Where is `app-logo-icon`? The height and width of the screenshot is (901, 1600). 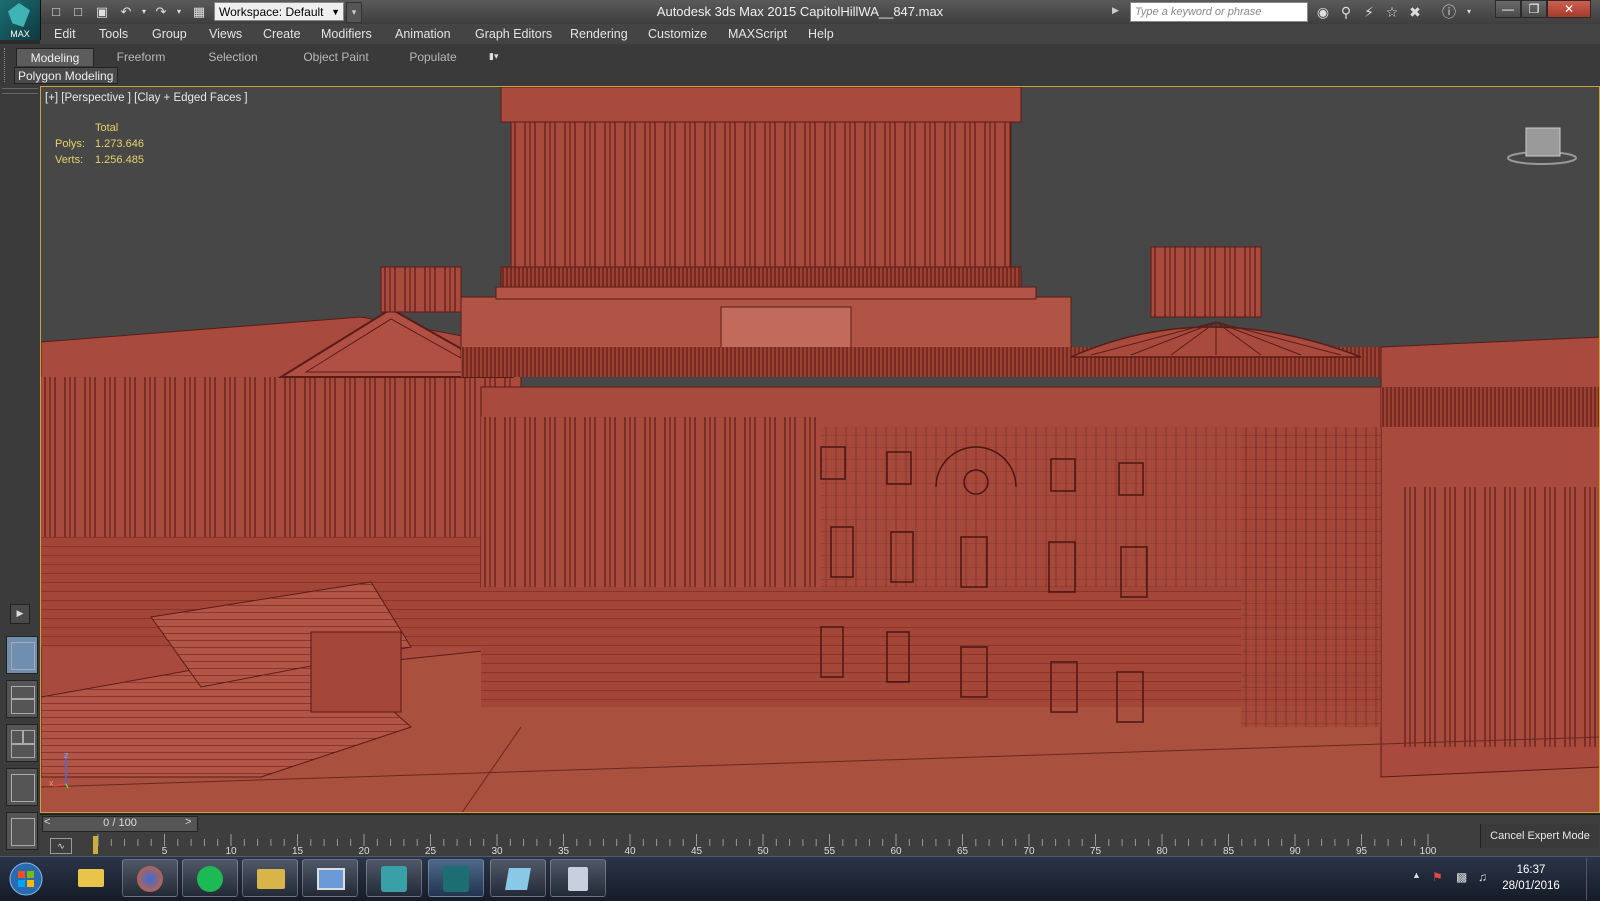
app-logo-icon is located at coordinates (19, 15).